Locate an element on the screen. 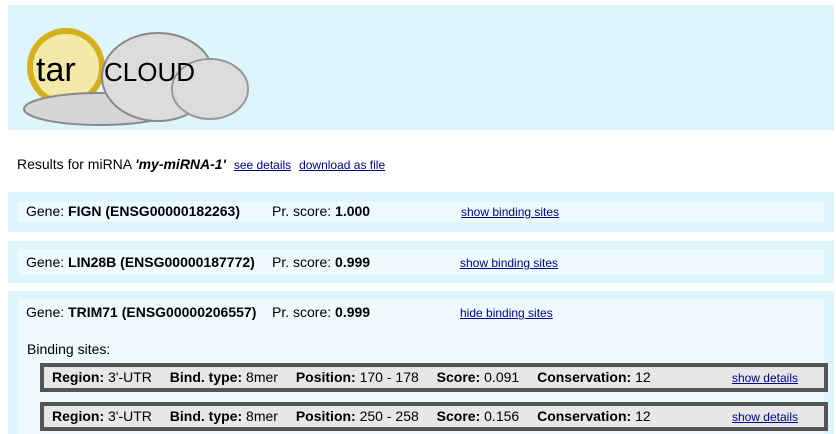  binding-sites-label: Binding sites: is located at coordinates (69, 349).